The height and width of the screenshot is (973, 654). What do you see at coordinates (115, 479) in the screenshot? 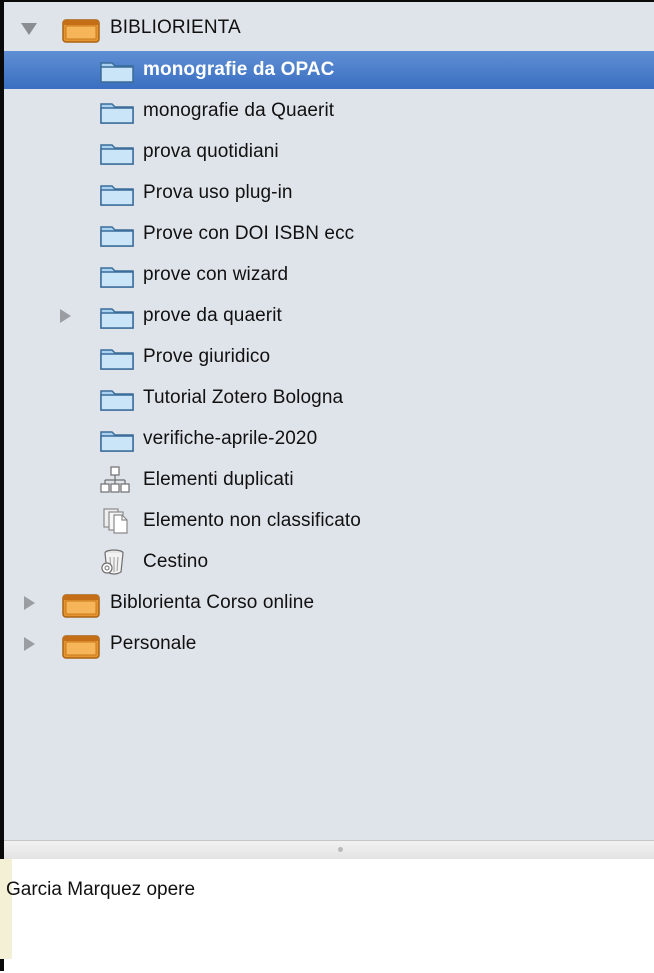
I see `duplicates-icon` at bounding box center [115, 479].